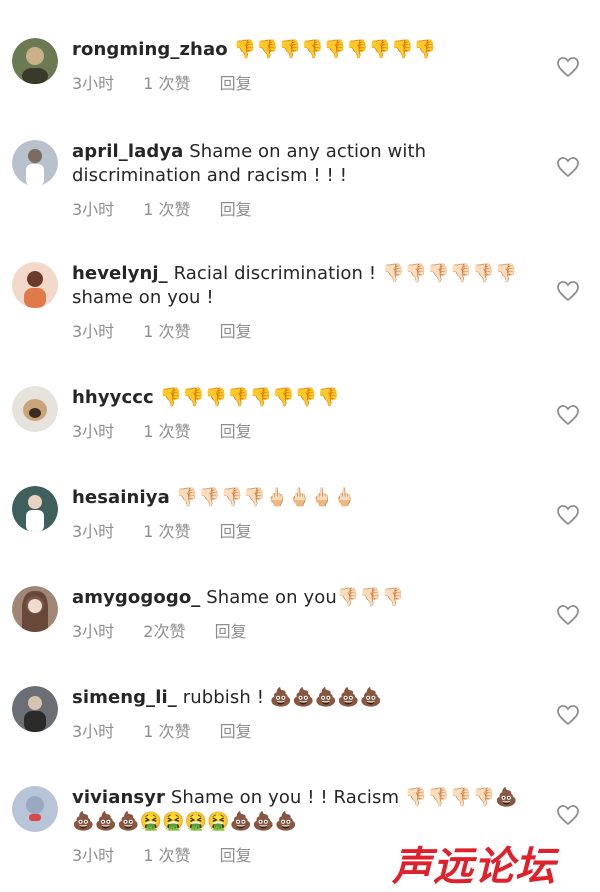 The height and width of the screenshot is (892, 600). What do you see at coordinates (335, 49) in the screenshot?
I see `comment-text: 👎👎👎👎👎👎👎👎👎` at bounding box center [335, 49].